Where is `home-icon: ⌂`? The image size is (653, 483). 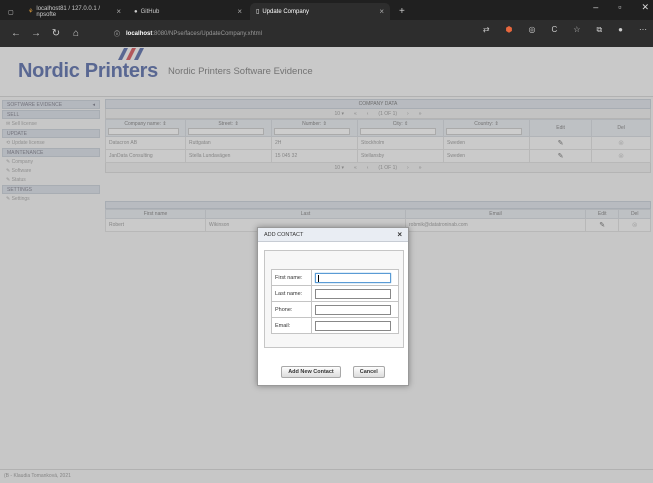
home-icon: ⌂ is located at coordinates (76, 33).